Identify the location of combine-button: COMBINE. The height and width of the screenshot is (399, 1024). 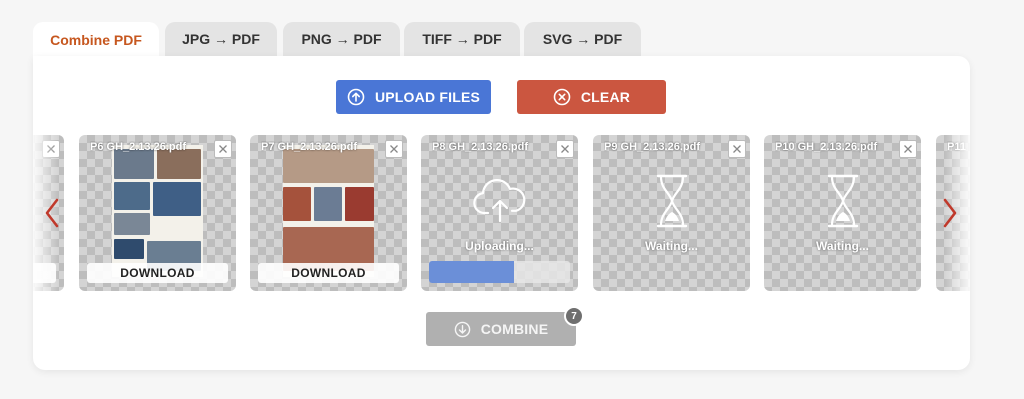
(501, 329).